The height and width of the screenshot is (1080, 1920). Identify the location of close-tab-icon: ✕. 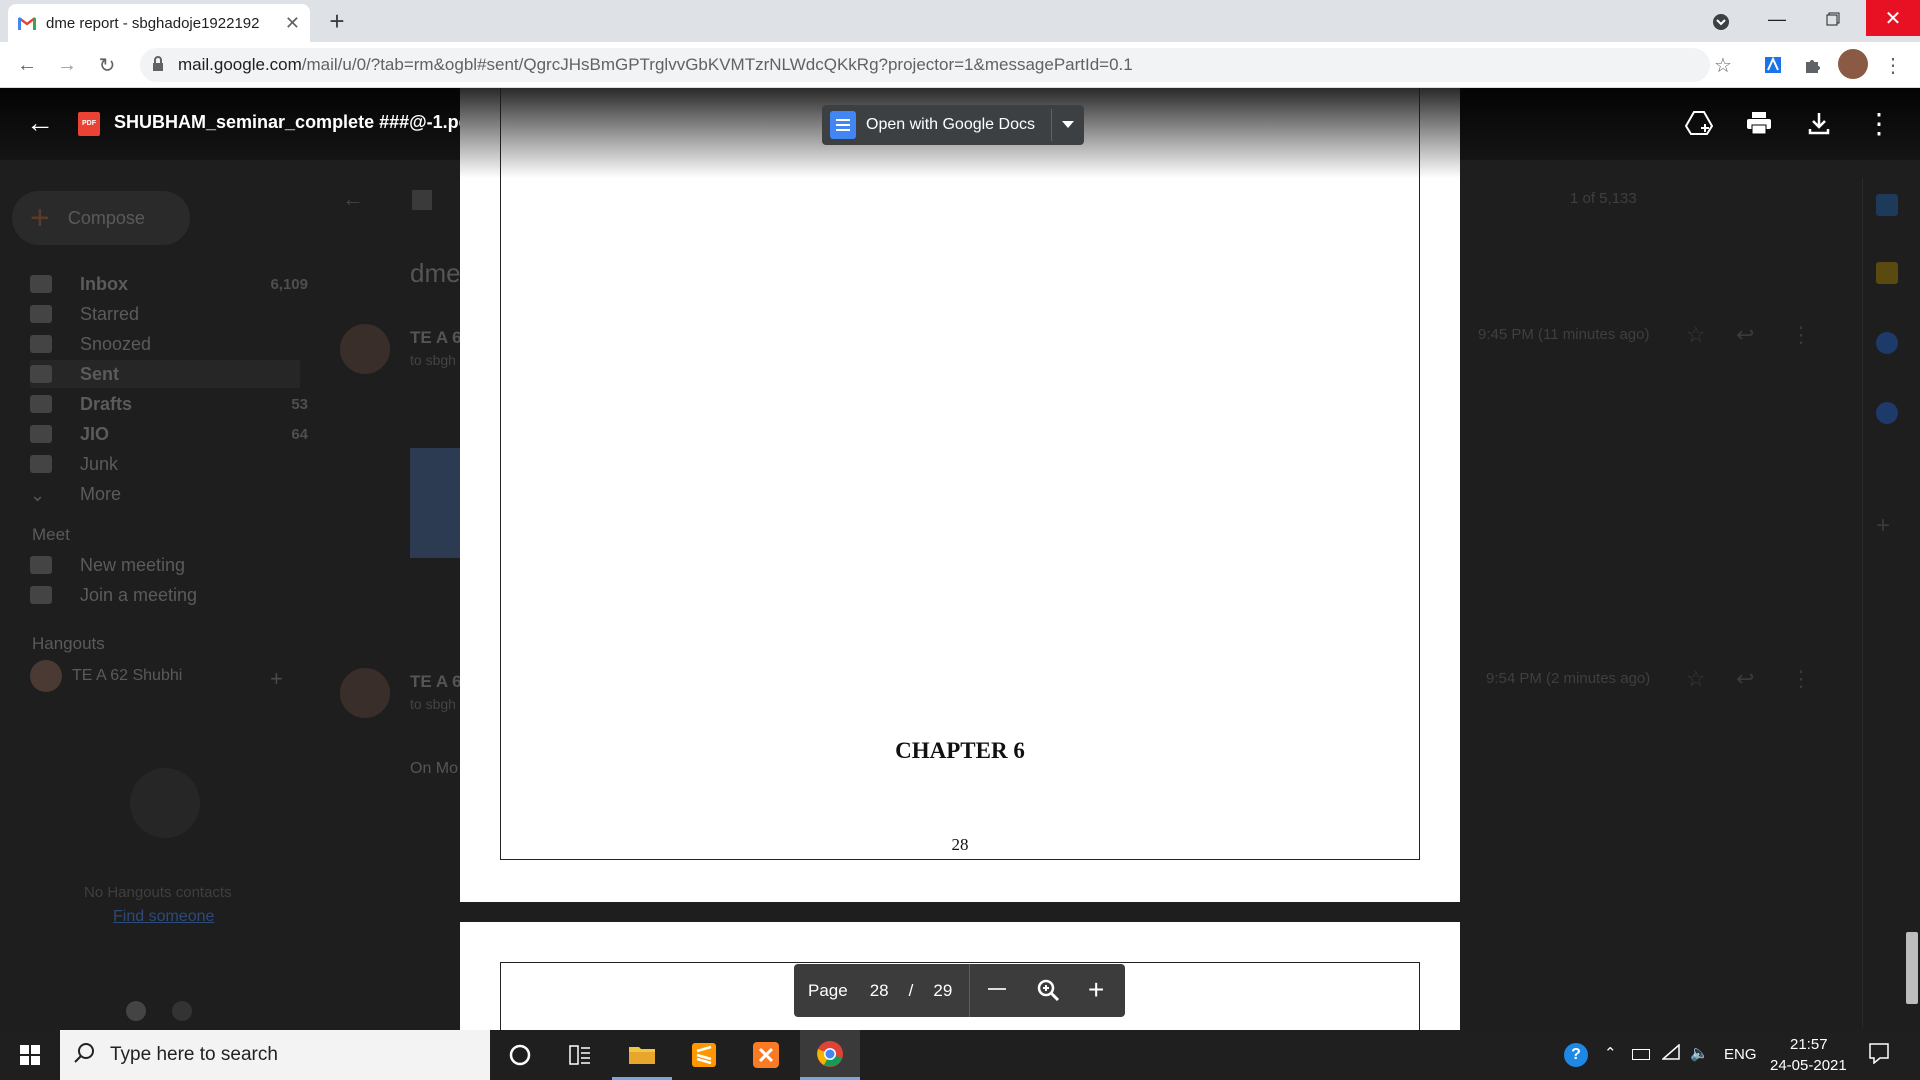
(292, 23).